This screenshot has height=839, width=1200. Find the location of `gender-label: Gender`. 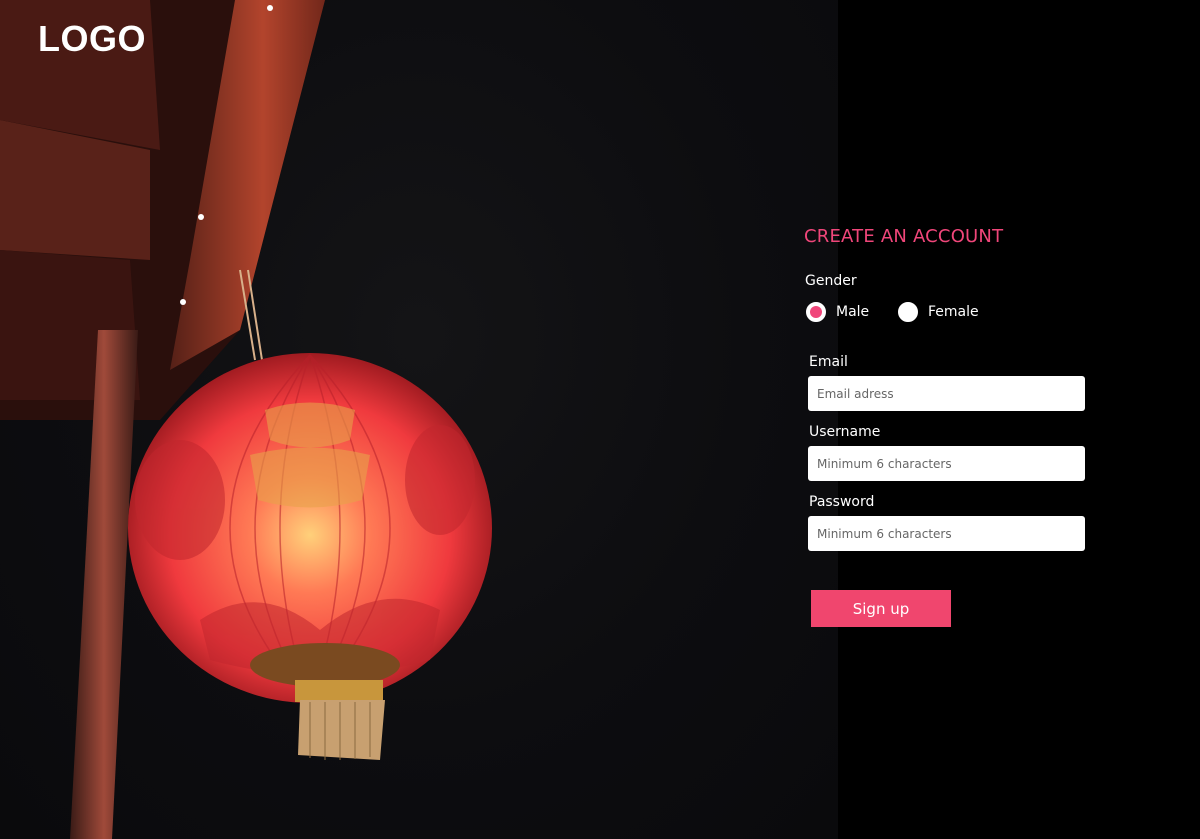

gender-label: Gender is located at coordinates (831, 281).